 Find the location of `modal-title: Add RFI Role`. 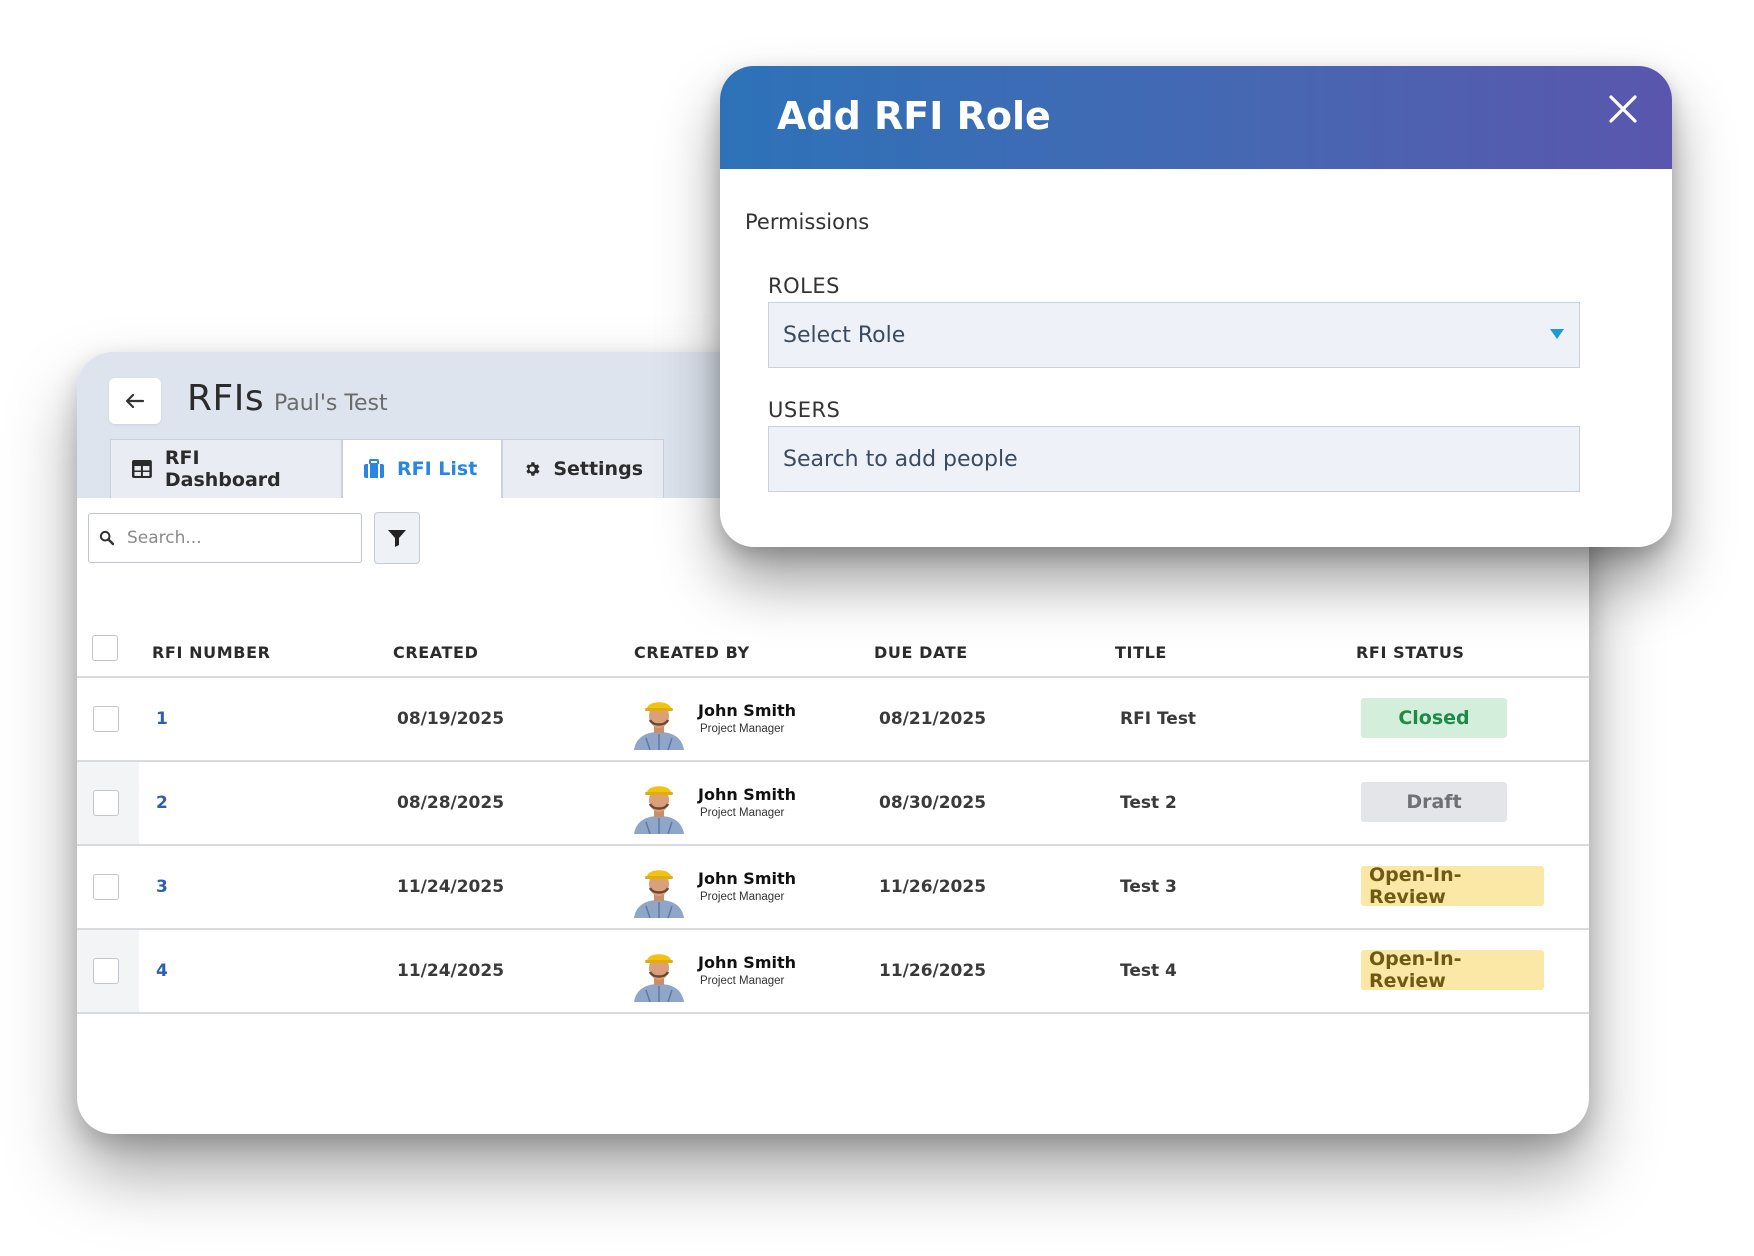

modal-title: Add RFI Role is located at coordinates (914, 116).